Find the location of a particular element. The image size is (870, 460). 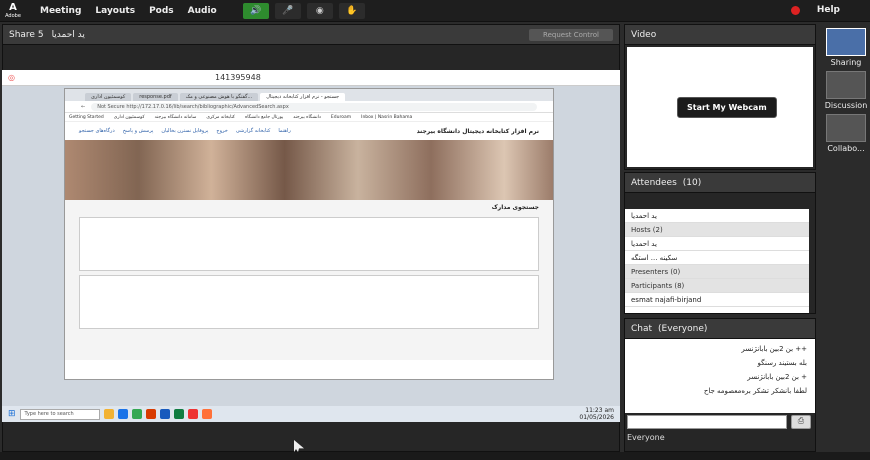

nav-logout: خروج is located at coordinates (222, 131).